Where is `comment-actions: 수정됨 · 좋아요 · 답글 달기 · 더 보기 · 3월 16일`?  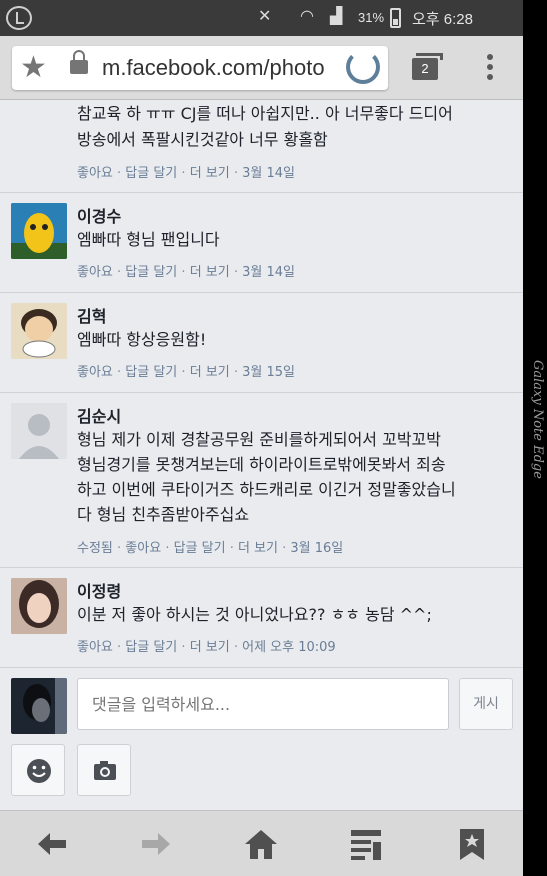
comment-actions: 수정됨 · 좋아요 · 답글 달기 · 더 보기 · 3월 16일 is located at coordinates (210, 548).